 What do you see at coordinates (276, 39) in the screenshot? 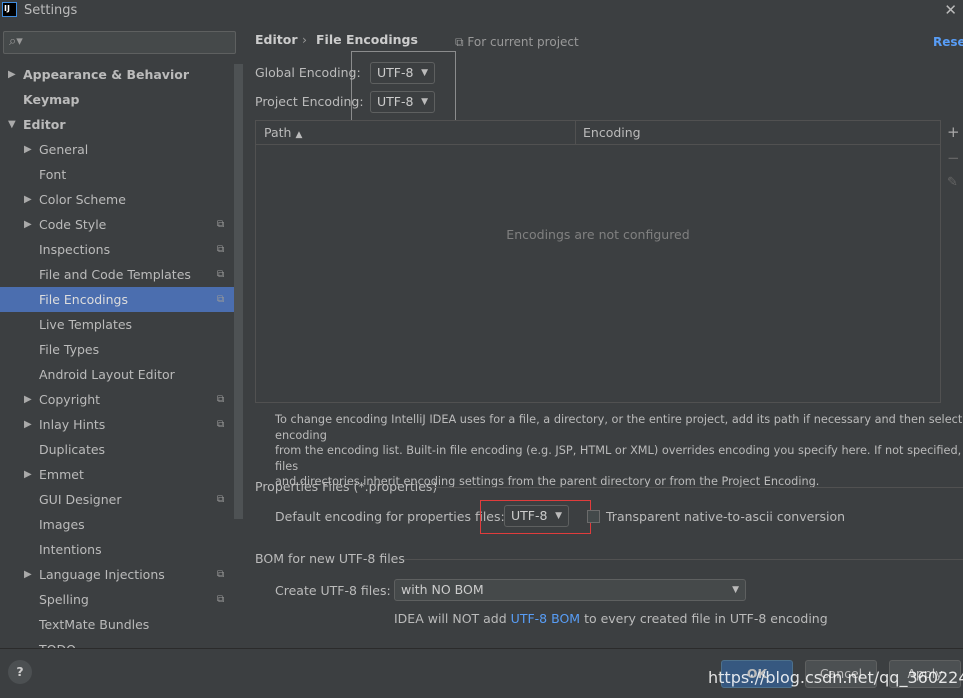
I see `breadcrumb-editor: Editor` at bounding box center [276, 39].